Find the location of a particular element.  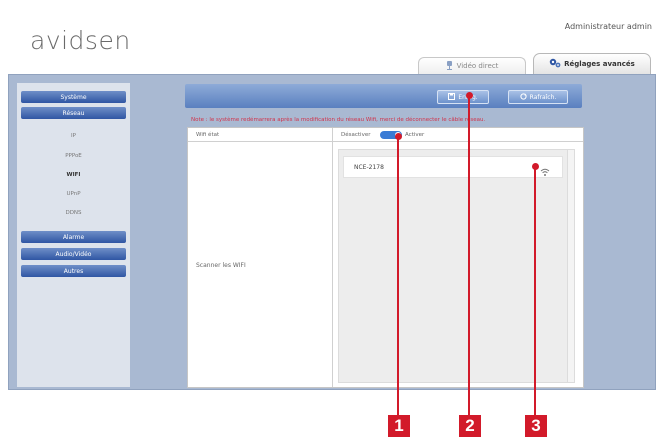

sidebar-subitem-pppoe: PPPoE is located at coordinates (73, 156).